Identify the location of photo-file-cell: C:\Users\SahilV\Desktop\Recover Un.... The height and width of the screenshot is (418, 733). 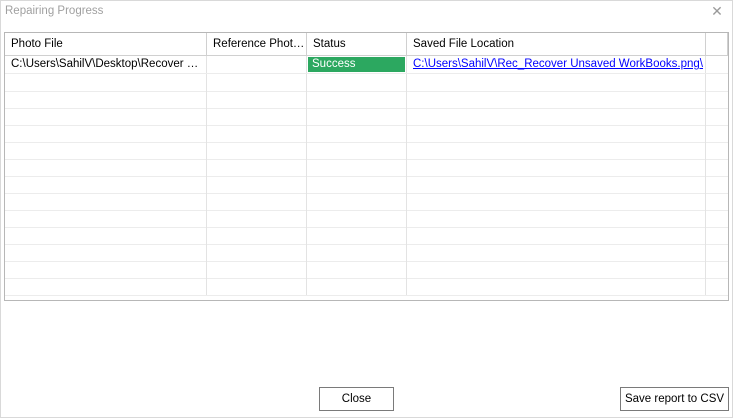
(106, 64).